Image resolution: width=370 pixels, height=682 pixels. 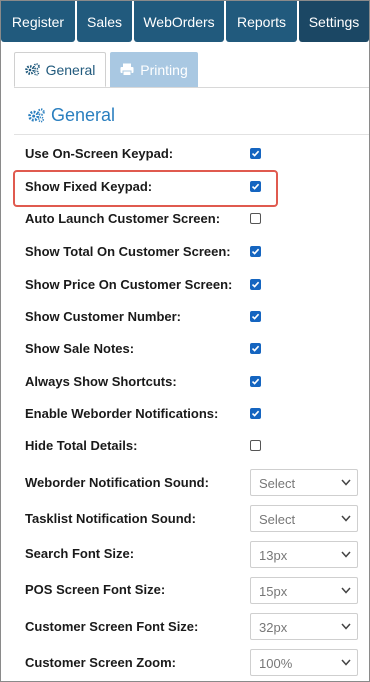 I want to click on tab-printing: Printing, so click(x=154, y=69).